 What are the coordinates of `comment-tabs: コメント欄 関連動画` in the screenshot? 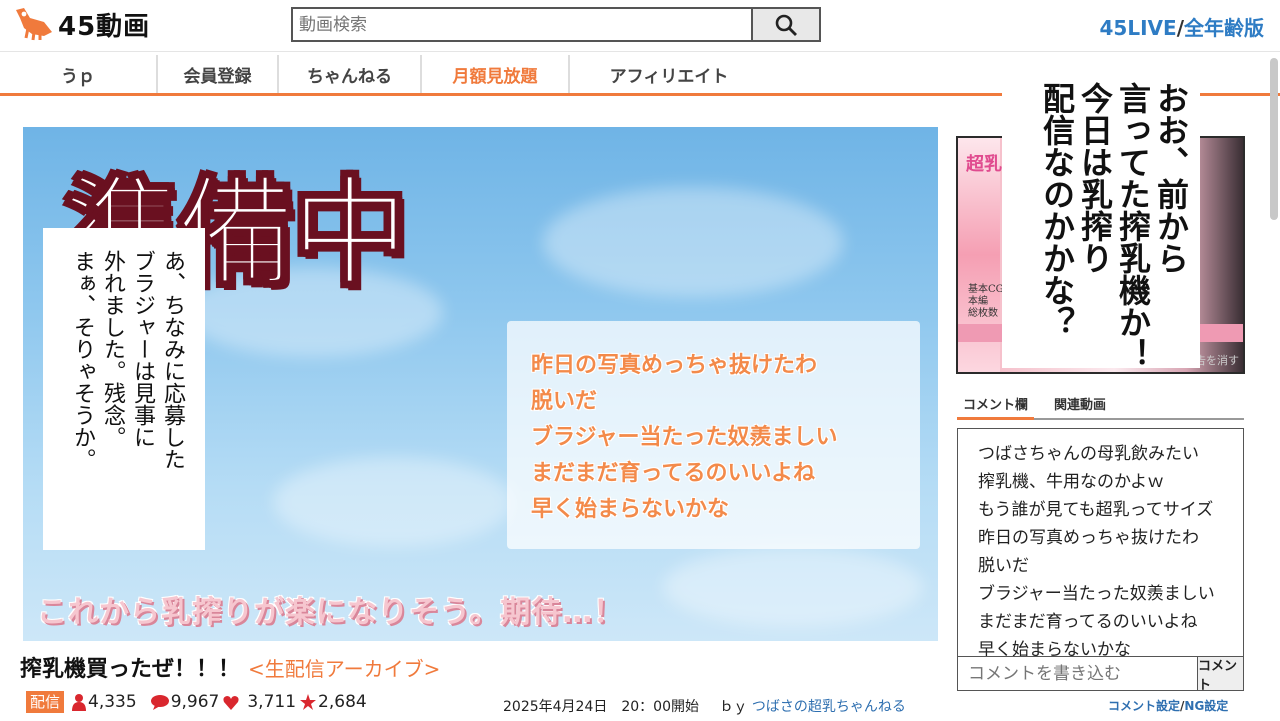 It's located at (1100, 405).